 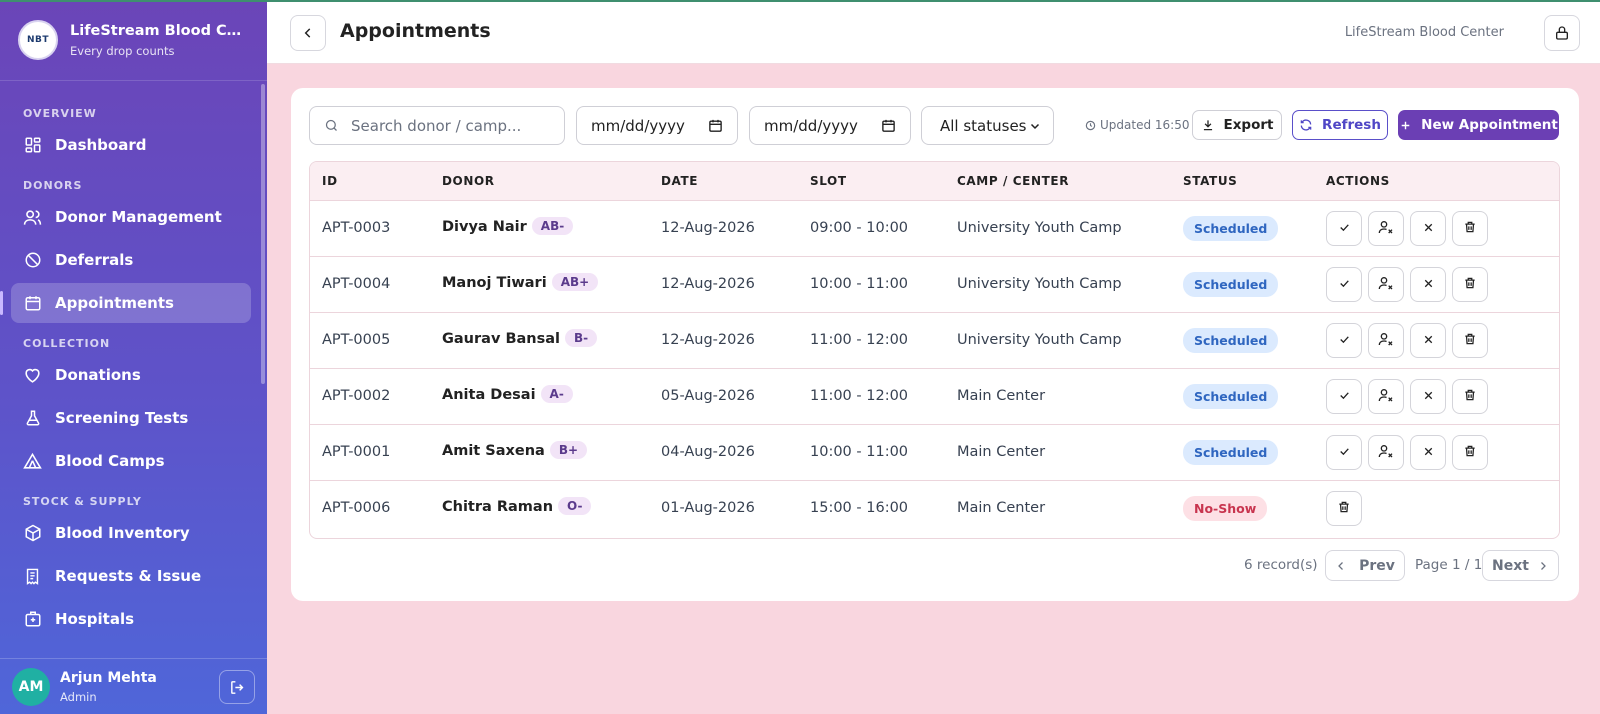 I want to click on column-header-status: STATUS, so click(x=1210, y=181).